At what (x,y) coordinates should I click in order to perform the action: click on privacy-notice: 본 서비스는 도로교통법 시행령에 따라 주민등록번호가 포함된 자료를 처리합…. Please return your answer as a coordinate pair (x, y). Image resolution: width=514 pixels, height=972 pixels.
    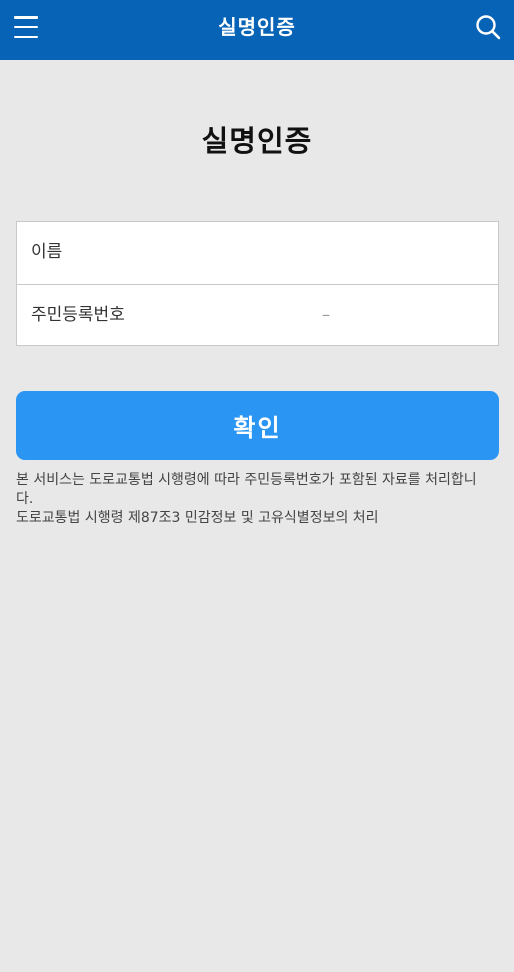
    Looking at the image, I should click on (251, 499).